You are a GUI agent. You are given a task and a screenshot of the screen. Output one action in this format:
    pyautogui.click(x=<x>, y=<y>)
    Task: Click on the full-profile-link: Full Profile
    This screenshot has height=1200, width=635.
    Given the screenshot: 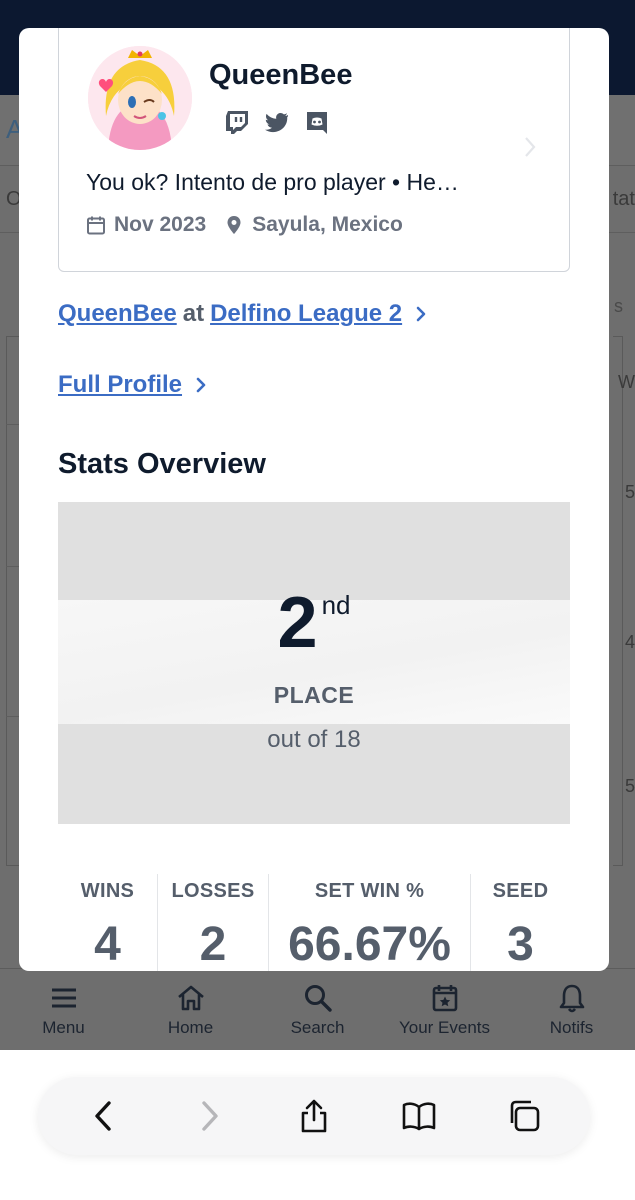 What is the action you would take?
    pyautogui.click(x=120, y=385)
    